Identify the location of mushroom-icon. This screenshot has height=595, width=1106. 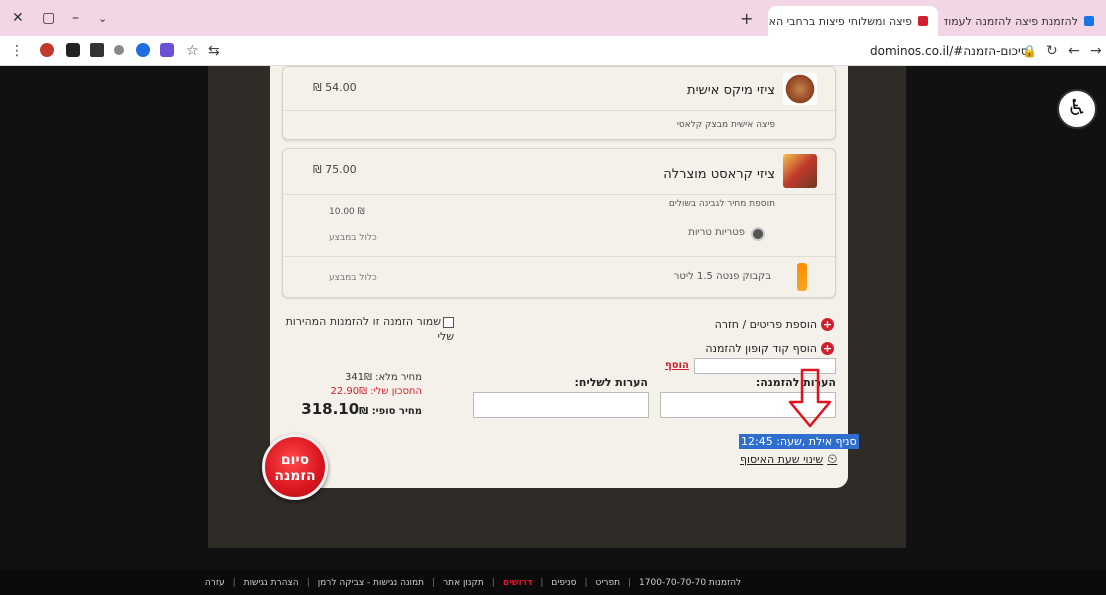
(758, 234).